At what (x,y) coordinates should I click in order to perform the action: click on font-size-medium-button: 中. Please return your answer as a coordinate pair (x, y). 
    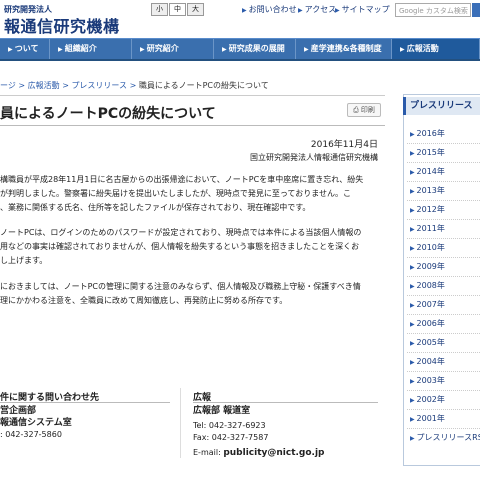
    Looking at the image, I should click on (177, 9).